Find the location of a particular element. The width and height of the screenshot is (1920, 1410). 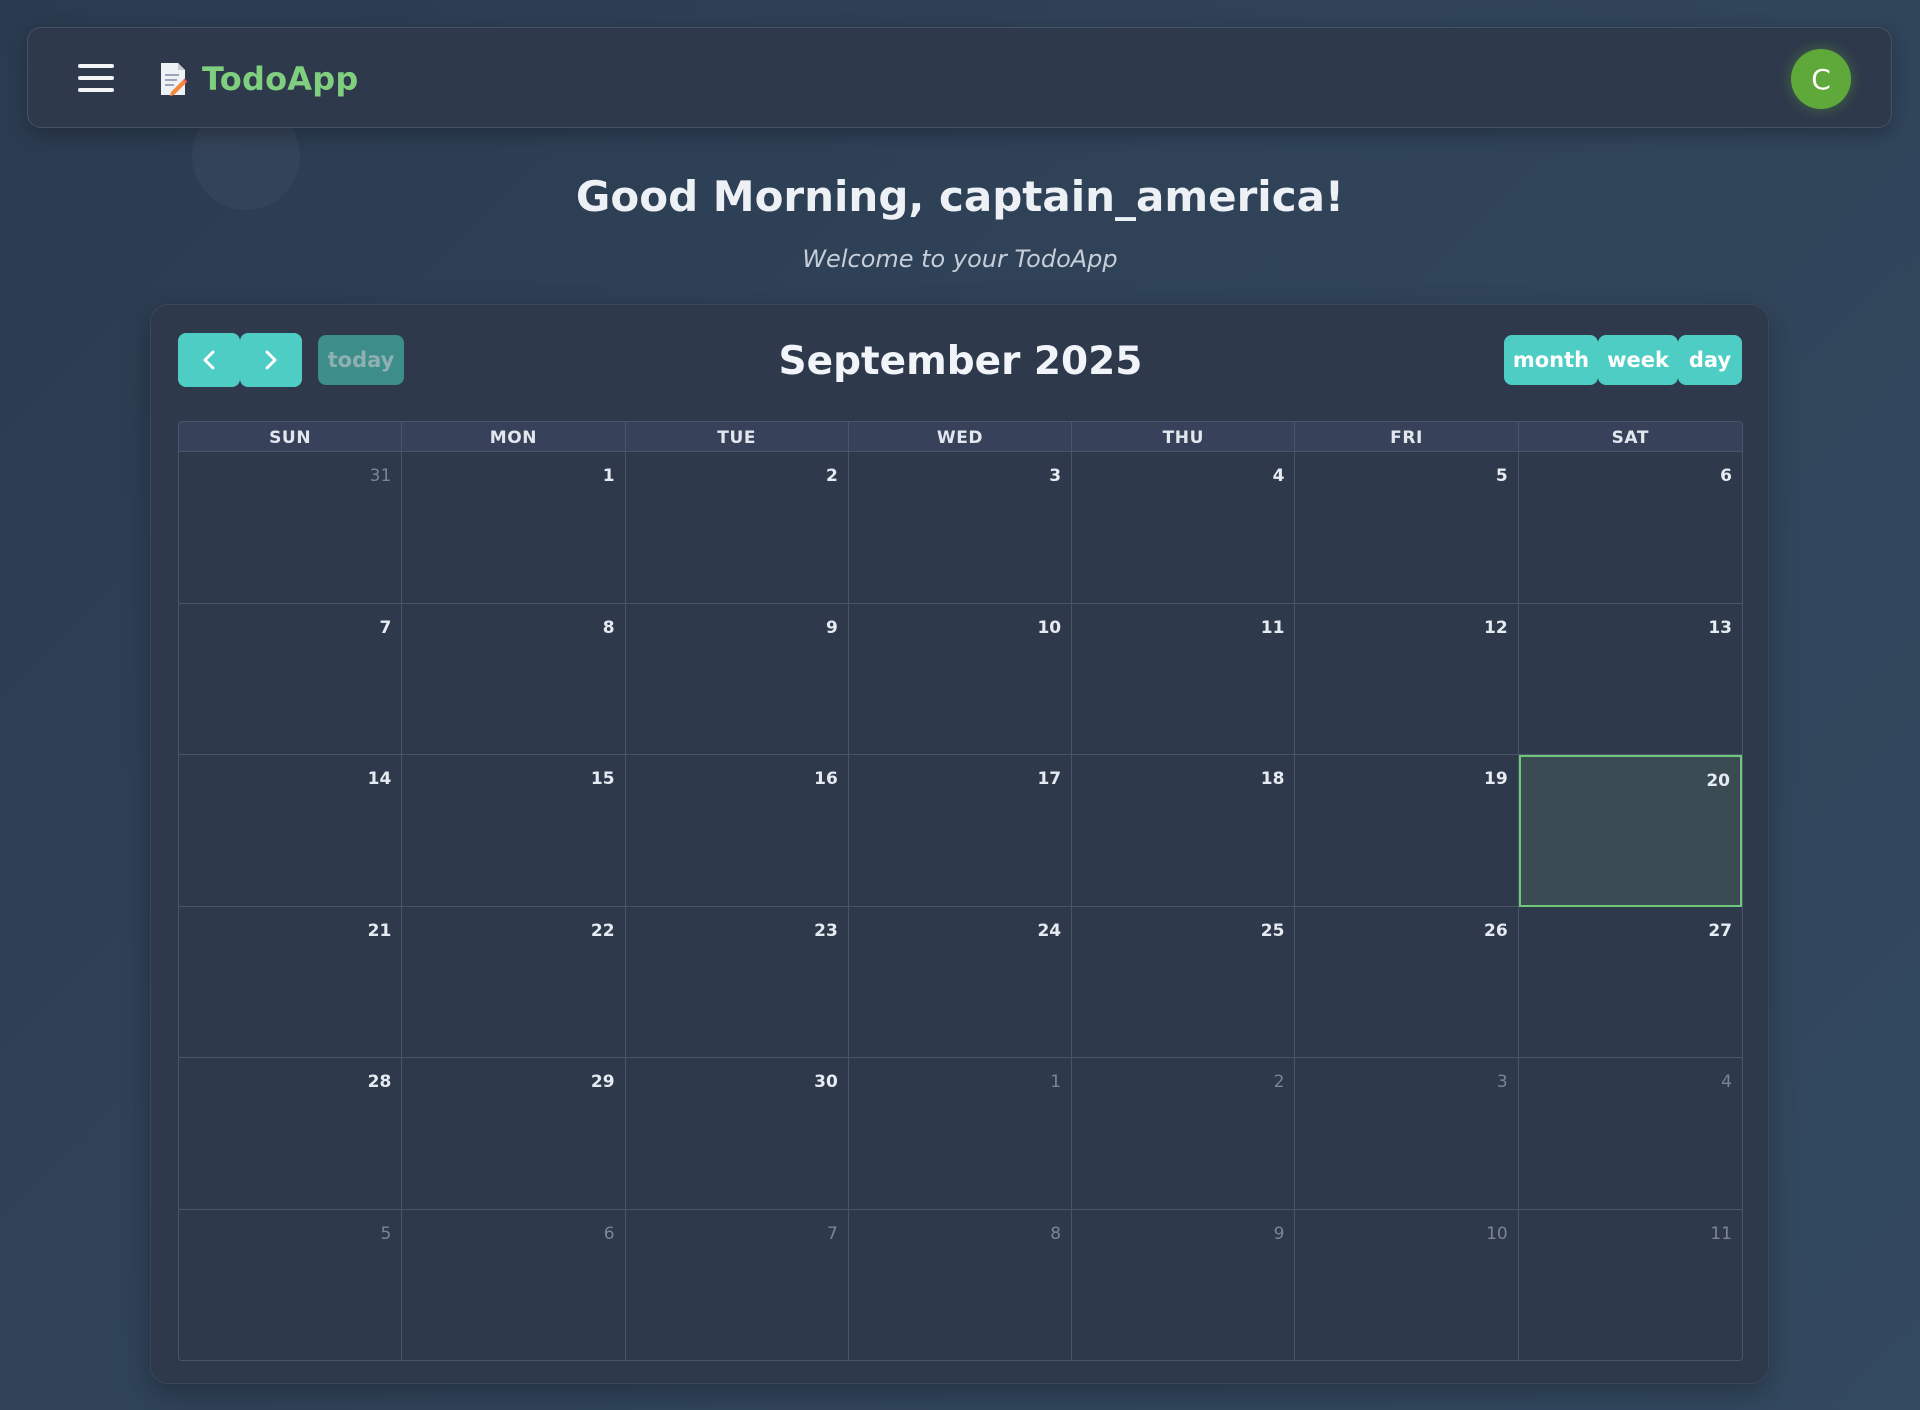

brand-name: TodoApp is located at coordinates (280, 79).